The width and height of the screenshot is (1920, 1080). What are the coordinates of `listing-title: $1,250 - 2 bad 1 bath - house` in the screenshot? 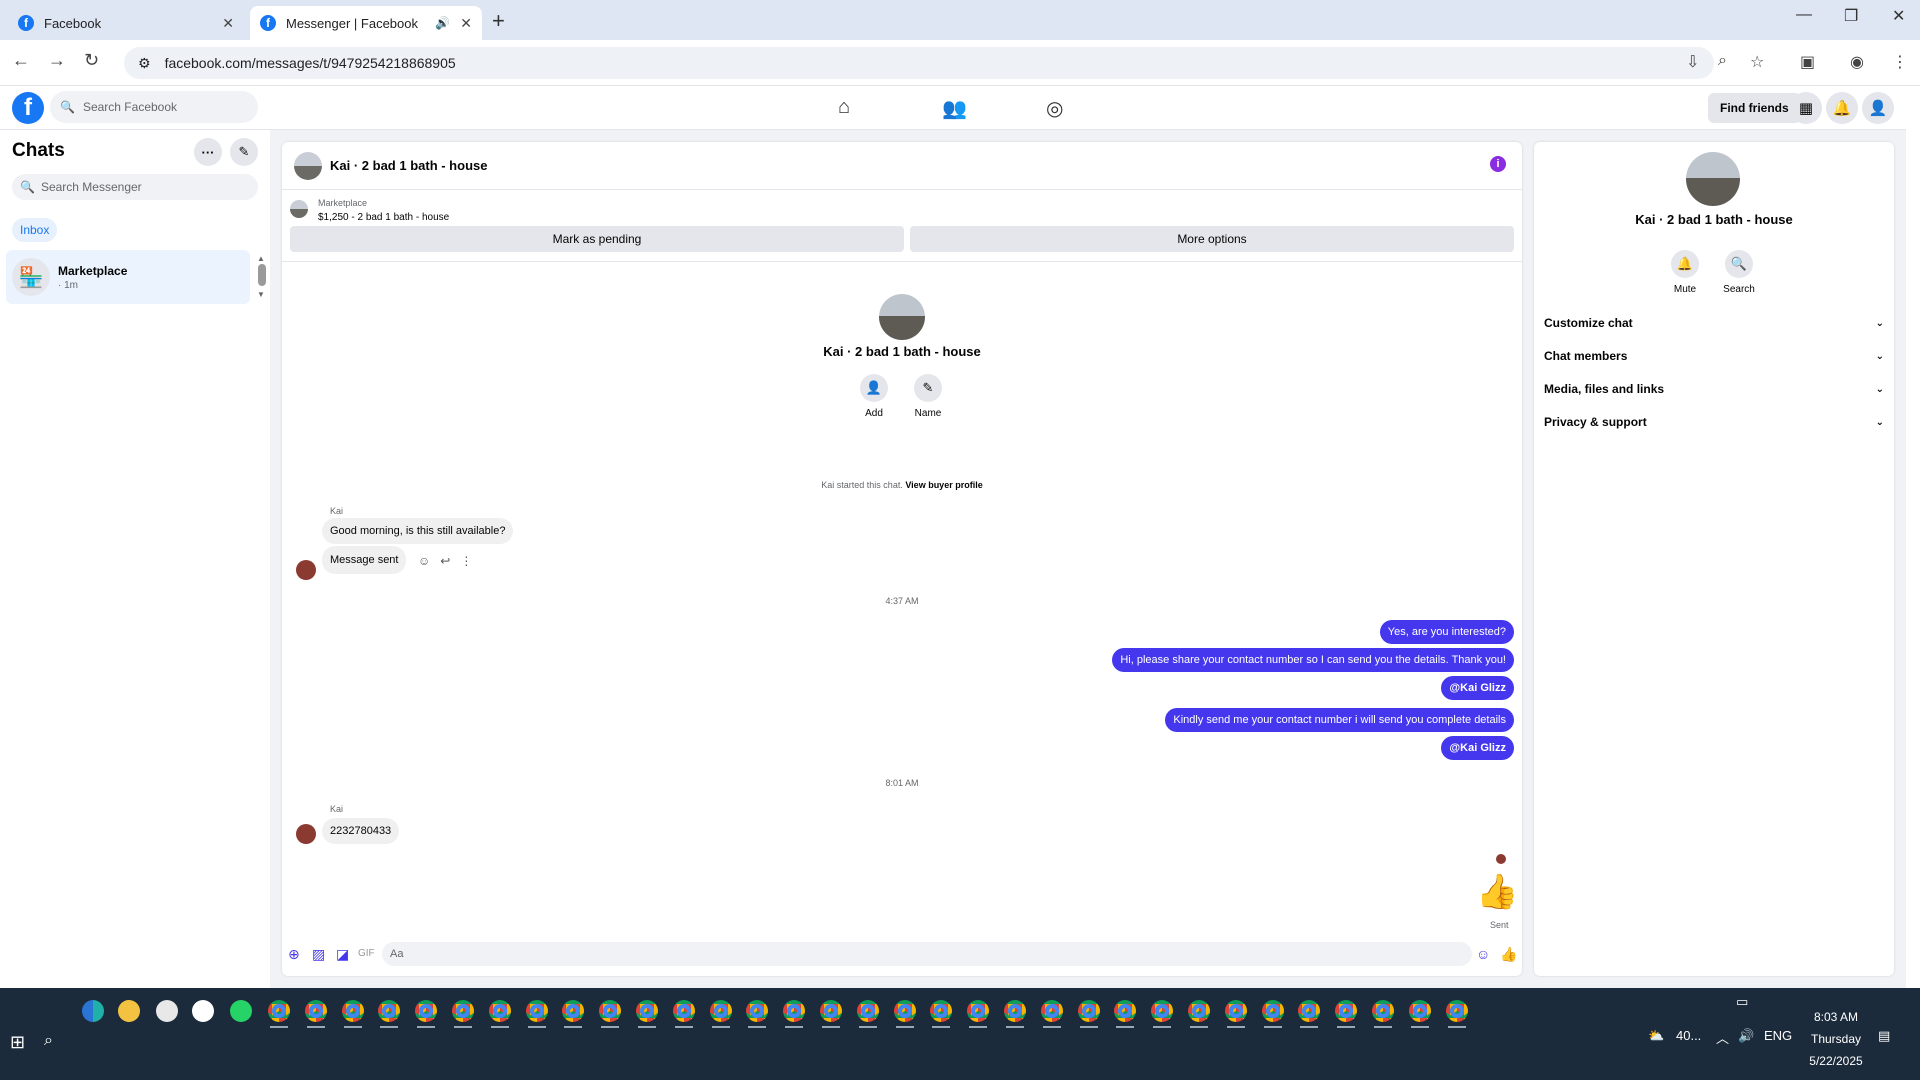 It's located at (383, 217).